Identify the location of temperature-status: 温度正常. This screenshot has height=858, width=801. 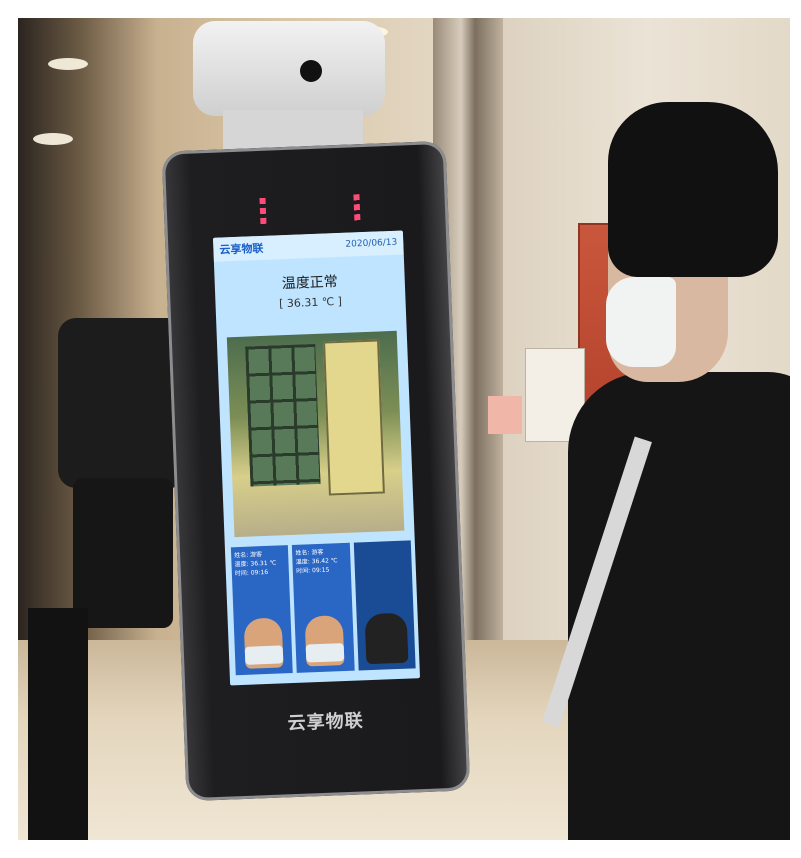
(310, 283).